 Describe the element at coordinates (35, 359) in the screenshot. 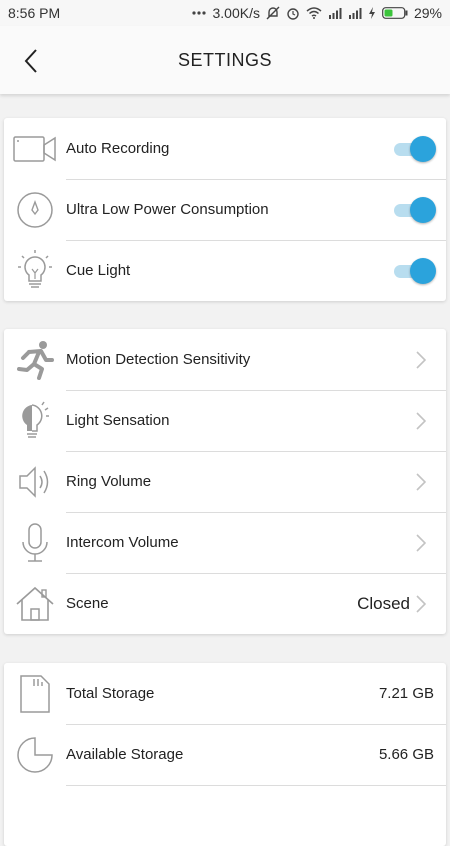

I see `running-person-icon` at that location.